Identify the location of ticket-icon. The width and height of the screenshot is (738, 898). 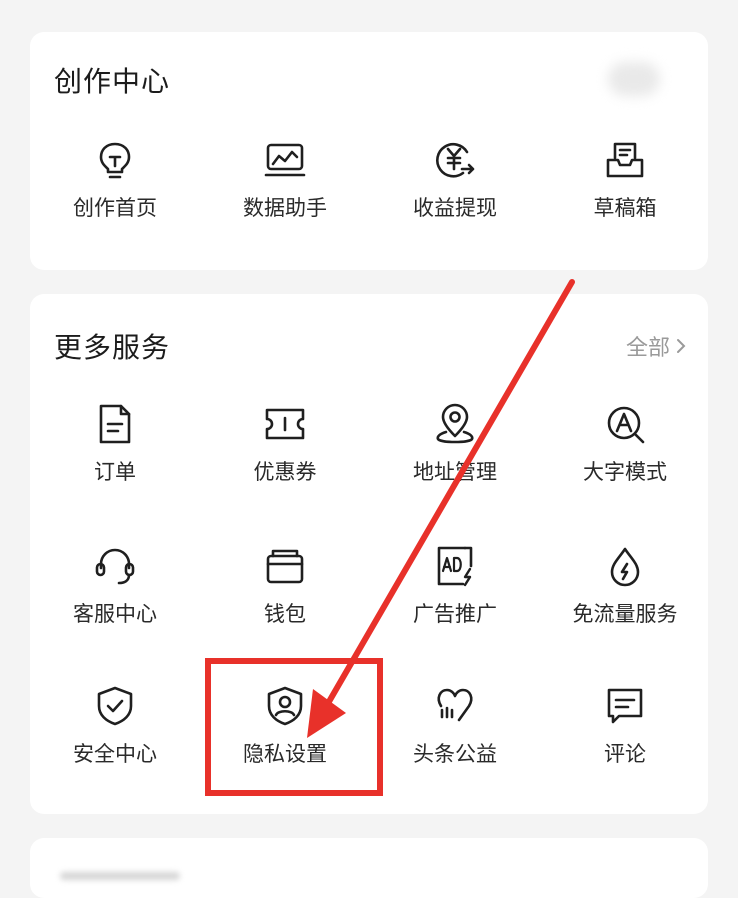
(285, 424).